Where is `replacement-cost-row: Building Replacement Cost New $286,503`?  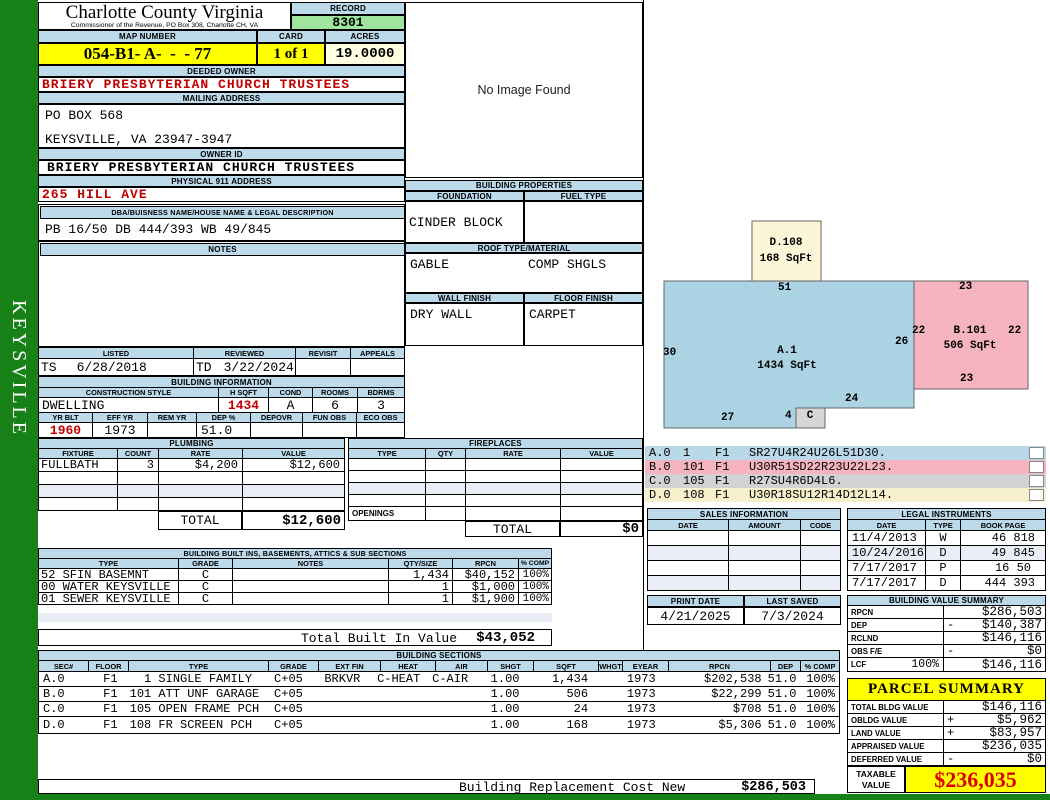 replacement-cost-row: Building Replacement Cost New $286,503 is located at coordinates (426, 787).